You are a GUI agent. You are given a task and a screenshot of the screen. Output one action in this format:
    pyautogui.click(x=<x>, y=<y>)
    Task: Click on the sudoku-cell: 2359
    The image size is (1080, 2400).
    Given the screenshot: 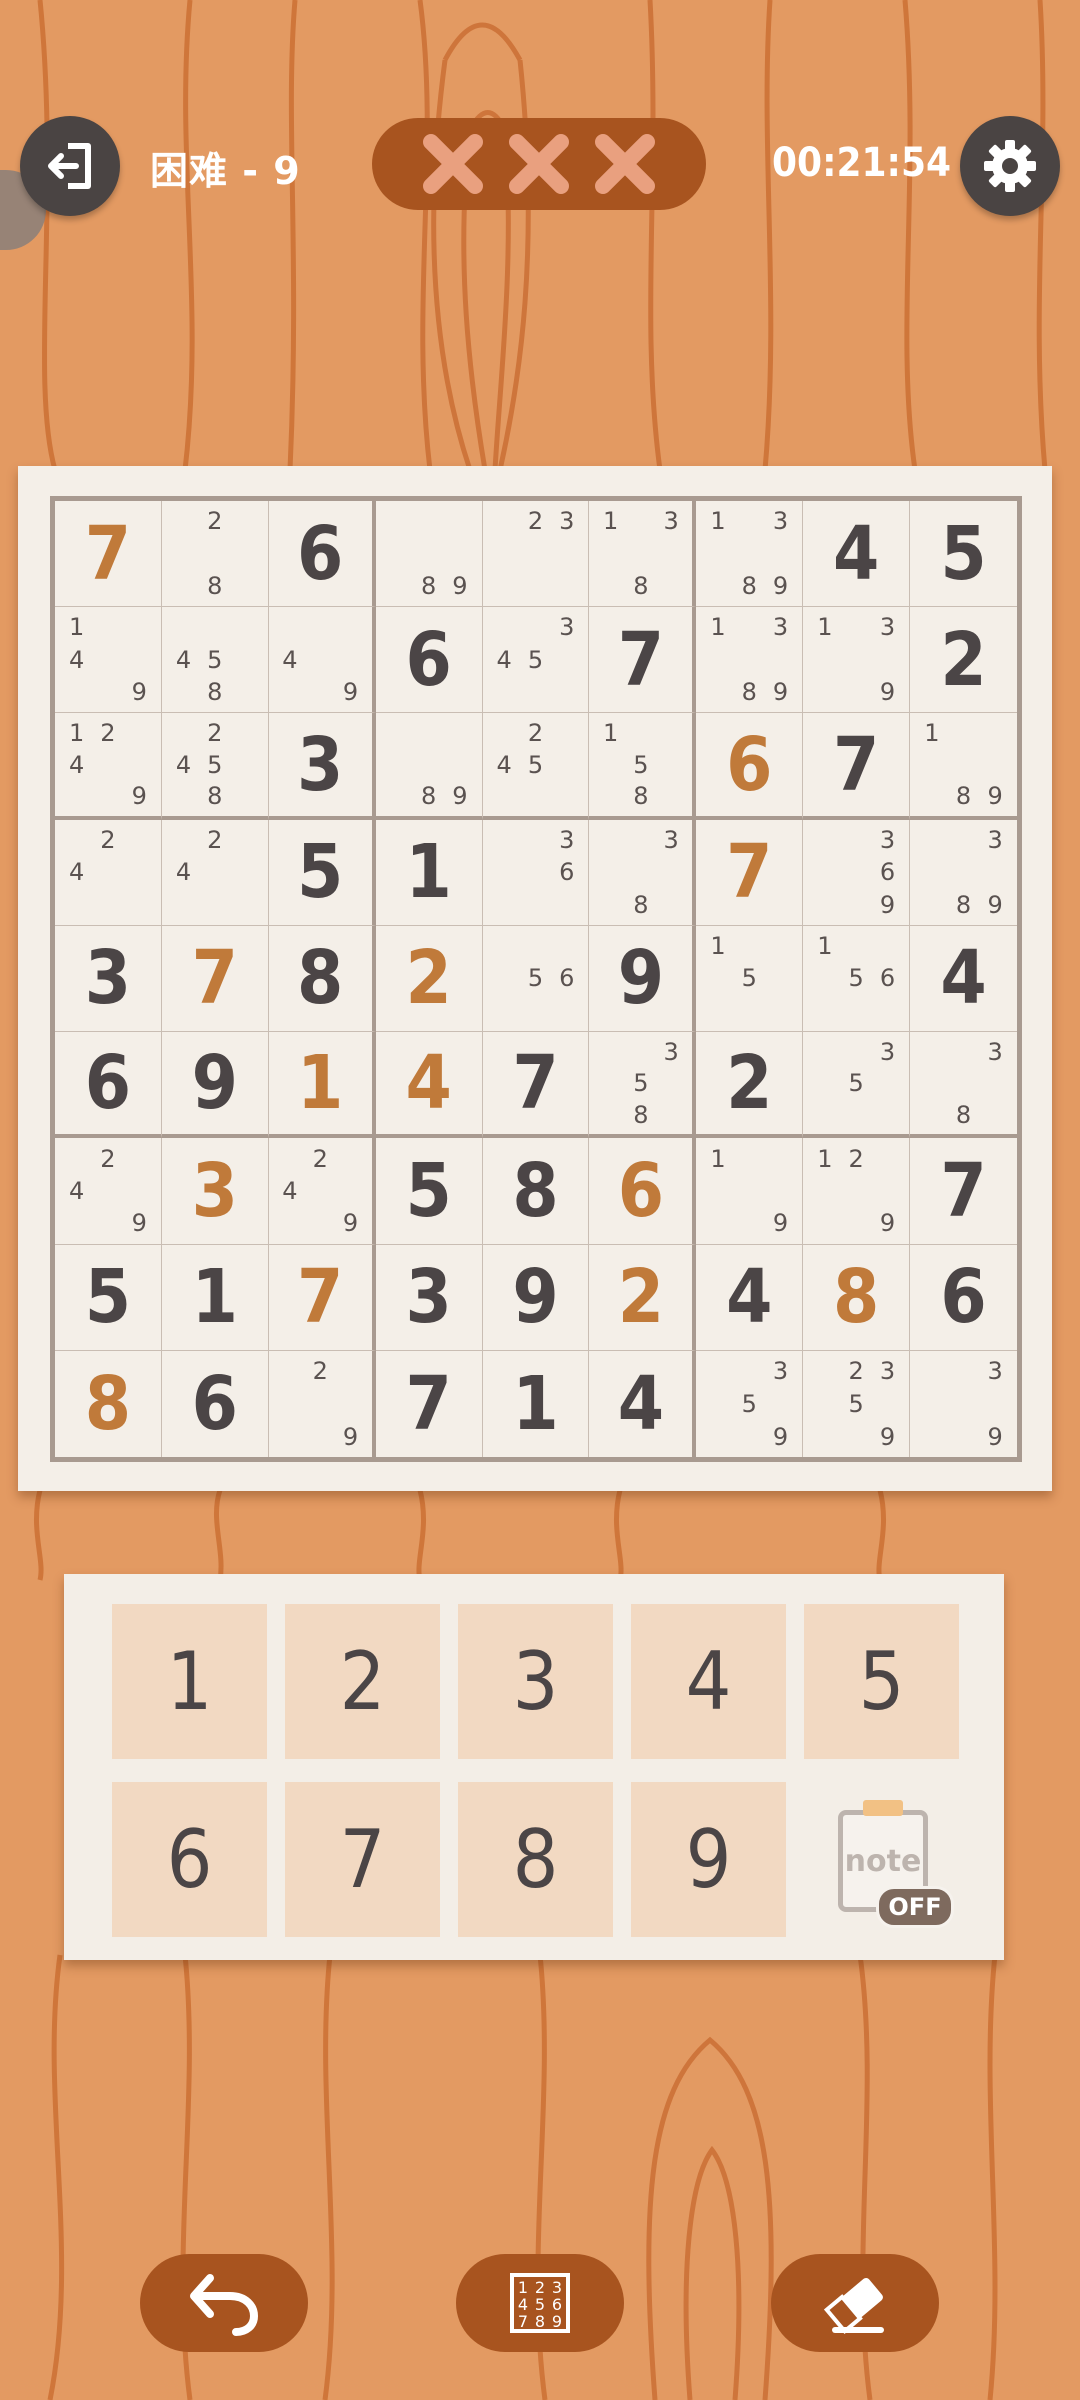 What is the action you would take?
    pyautogui.click(x=857, y=1403)
    